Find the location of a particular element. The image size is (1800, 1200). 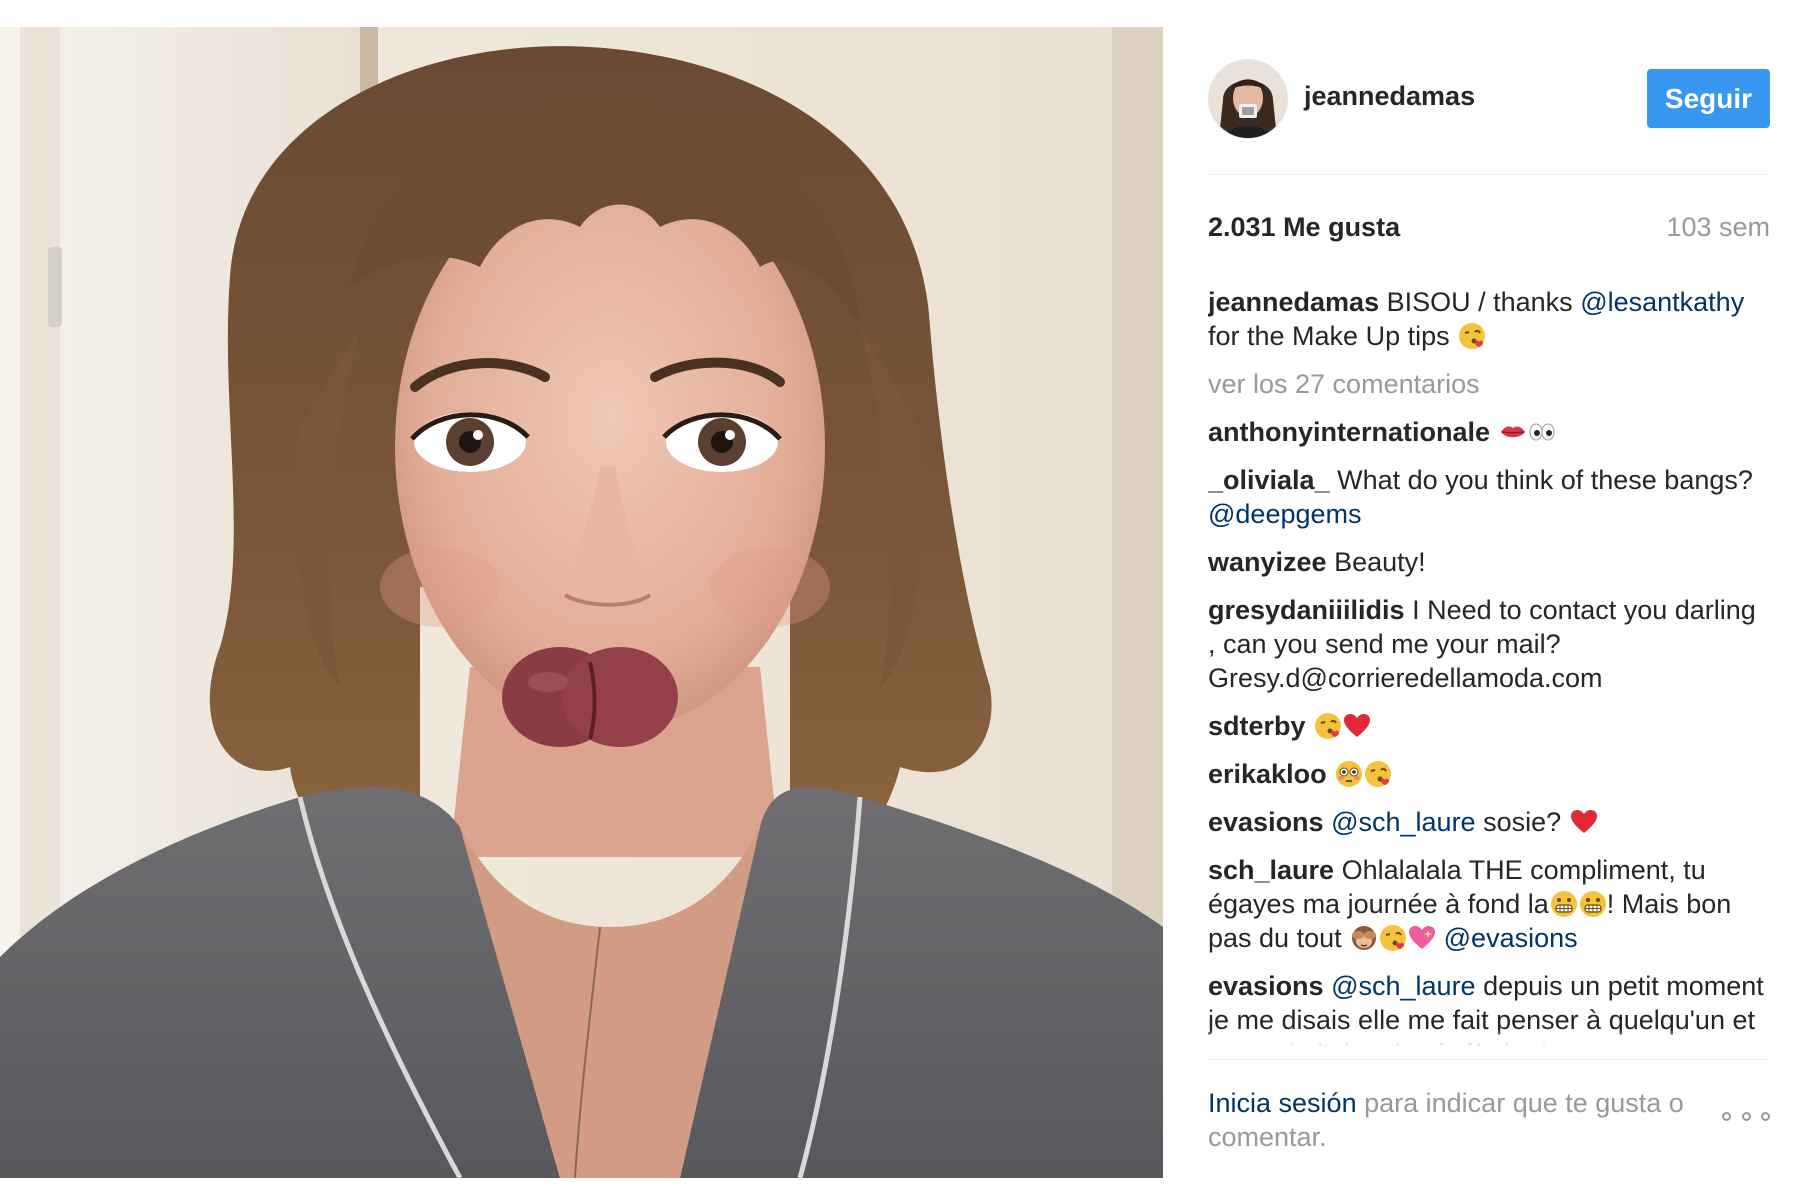

sparkling-heart-emoji-icon is located at coordinates (1422, 938).